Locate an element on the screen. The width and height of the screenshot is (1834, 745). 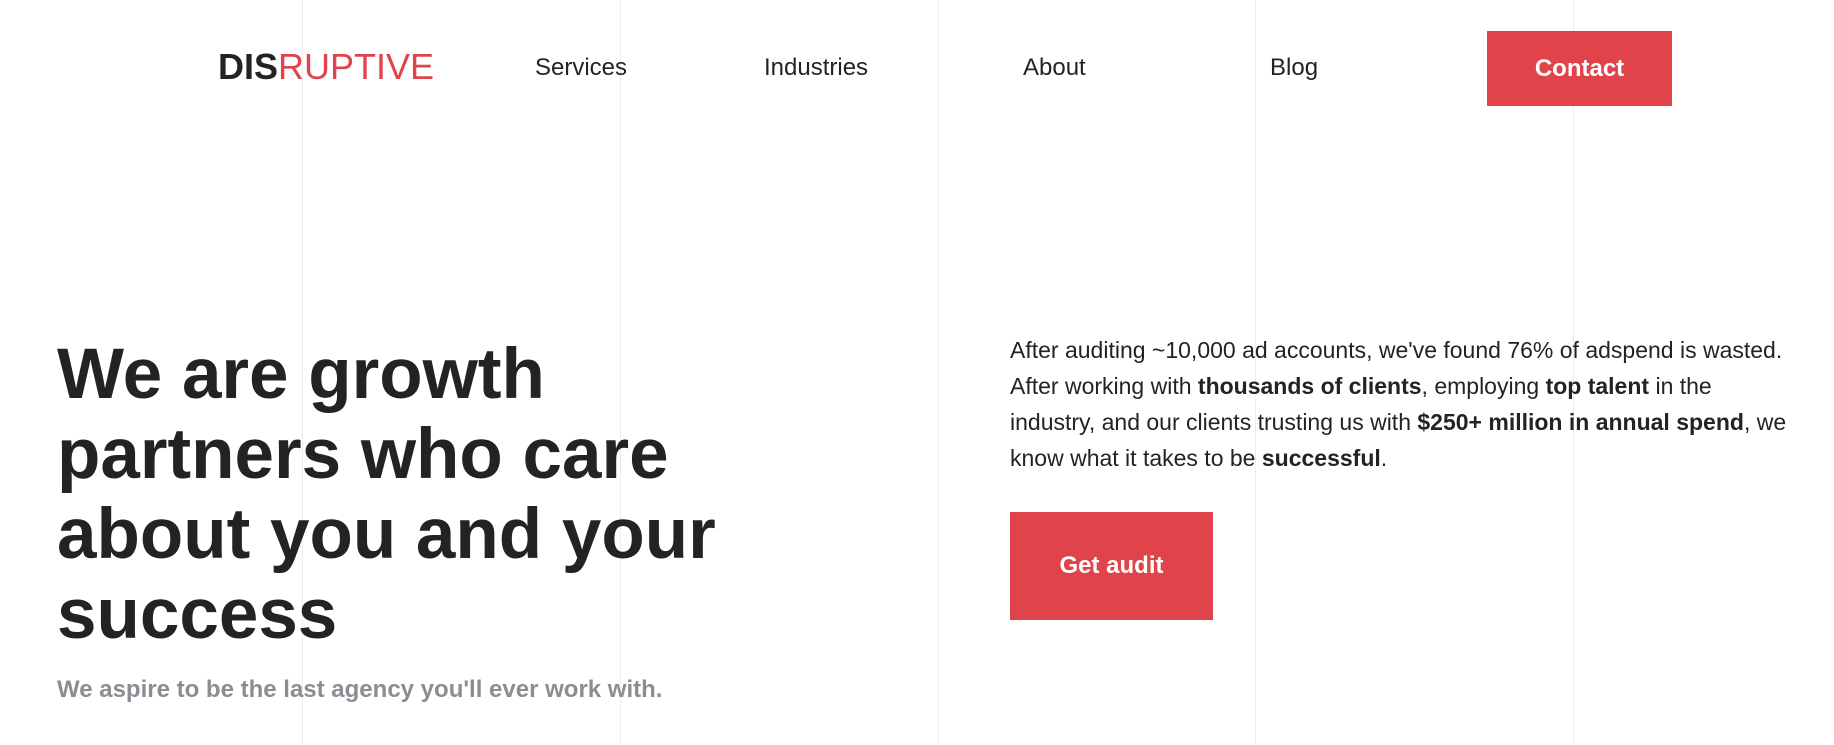
intro-text: . is located at coordinates (1384, 458).